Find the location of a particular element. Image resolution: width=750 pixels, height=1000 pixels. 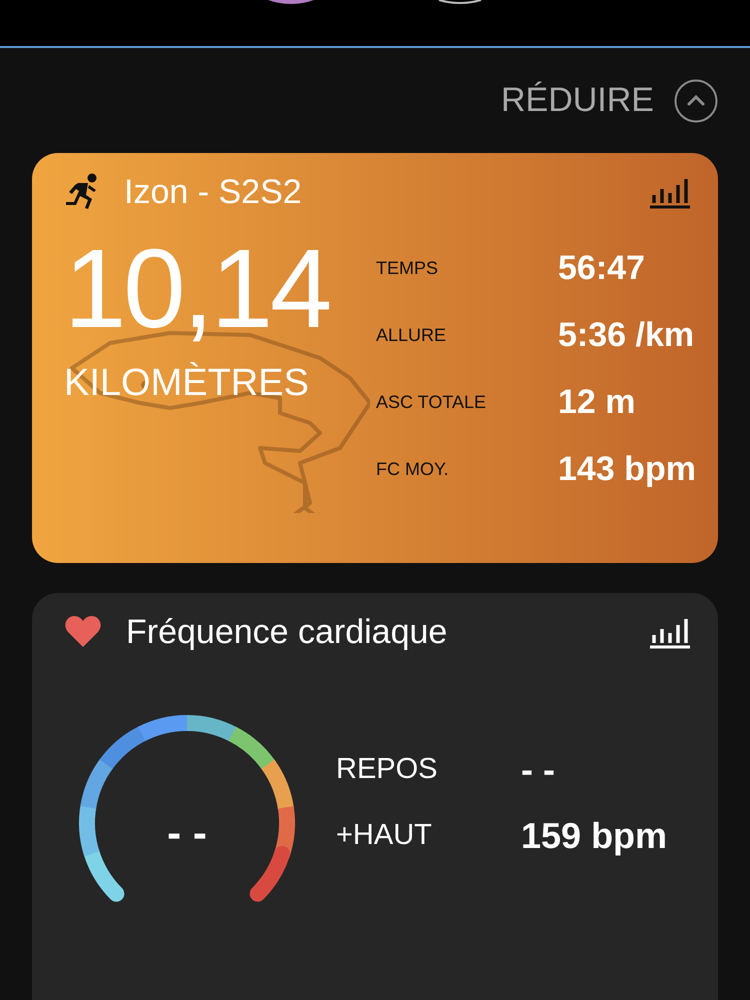

heart-icon is located at coordinates (83, 632).